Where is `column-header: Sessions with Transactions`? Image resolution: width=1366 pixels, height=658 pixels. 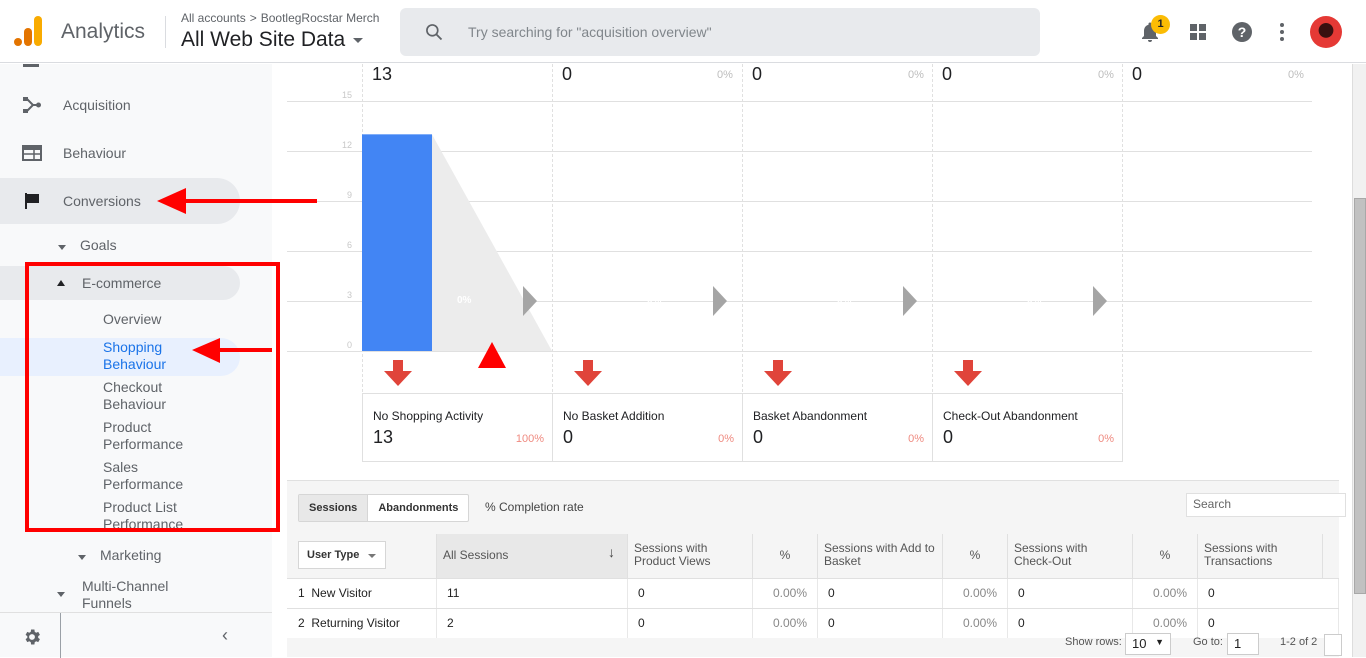
column-header: Sessions with Transactions is located at coordinates (1260, 556).